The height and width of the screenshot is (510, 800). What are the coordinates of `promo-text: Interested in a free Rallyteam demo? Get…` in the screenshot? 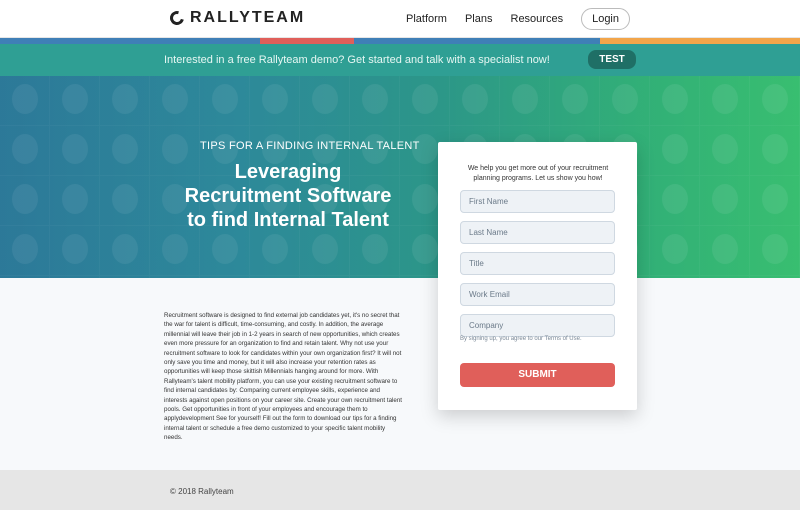 It's located at (357, 60).